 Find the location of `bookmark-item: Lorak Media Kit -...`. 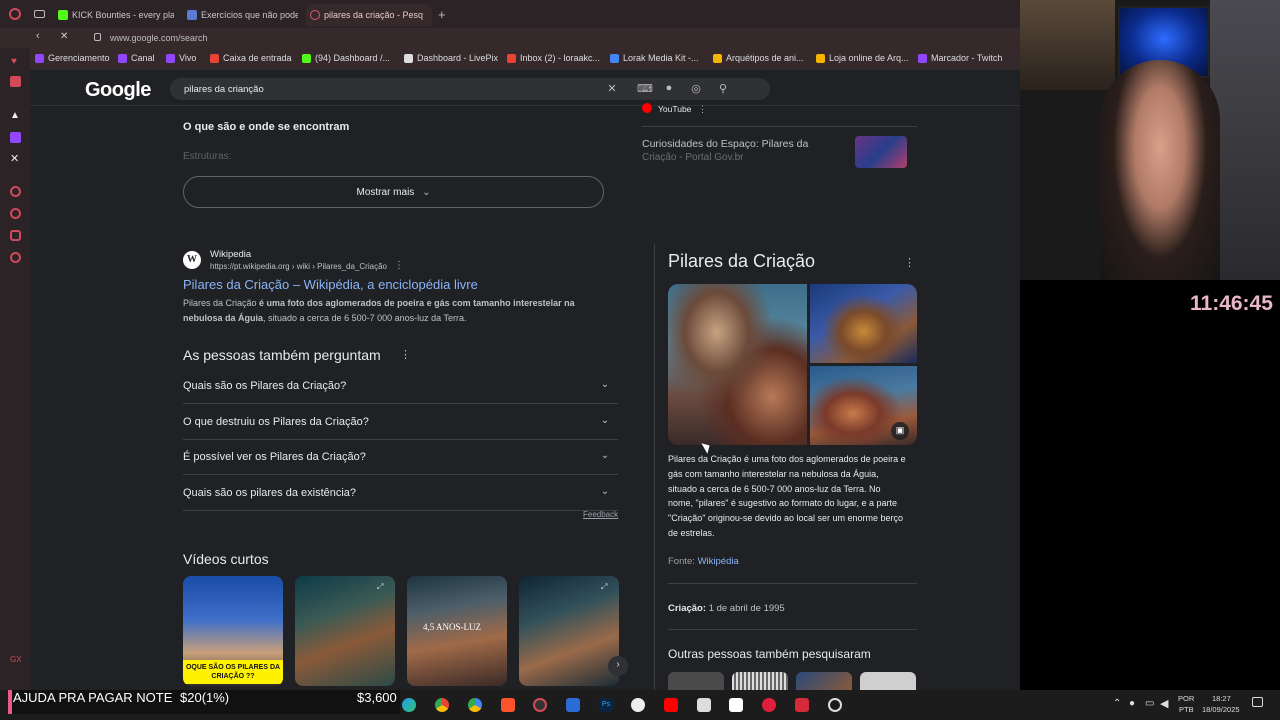

bookmark-item: Lorak Media Kit -... is located at coordinates (654, 58).